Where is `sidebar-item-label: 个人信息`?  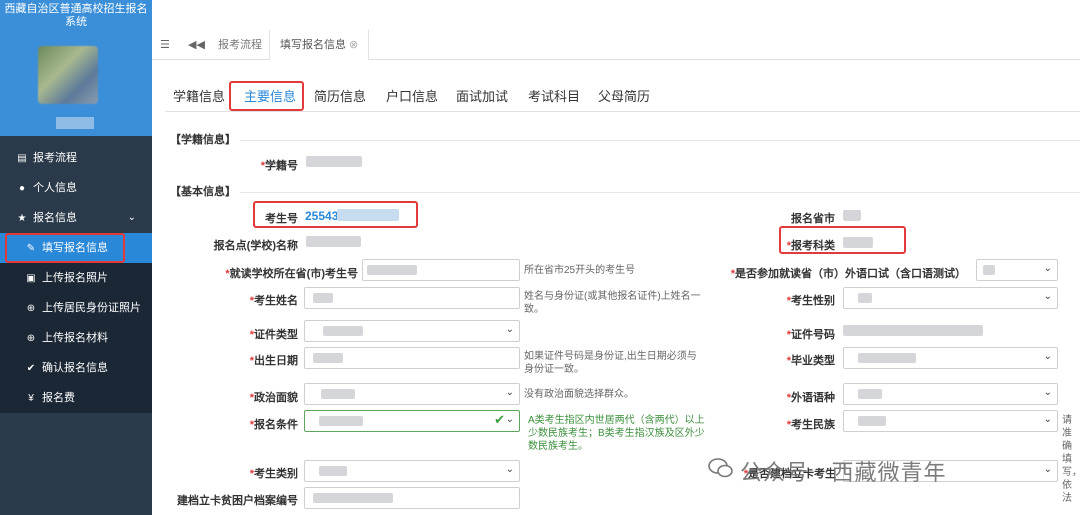
sidebar-item-label: 个人信息 is located at coordinates (55, 188).